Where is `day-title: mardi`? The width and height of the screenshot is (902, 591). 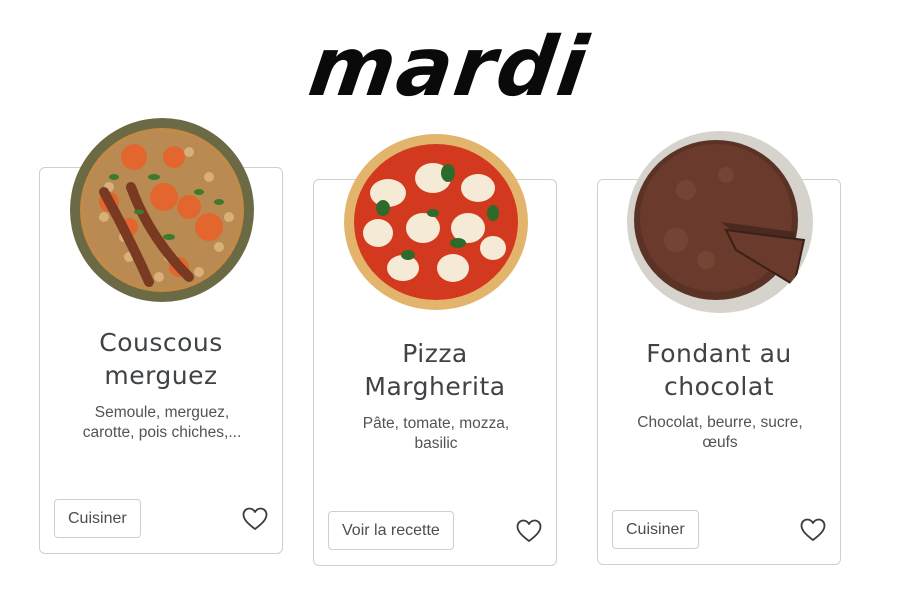
day-title: mardi is located at coordinates (449, 67).